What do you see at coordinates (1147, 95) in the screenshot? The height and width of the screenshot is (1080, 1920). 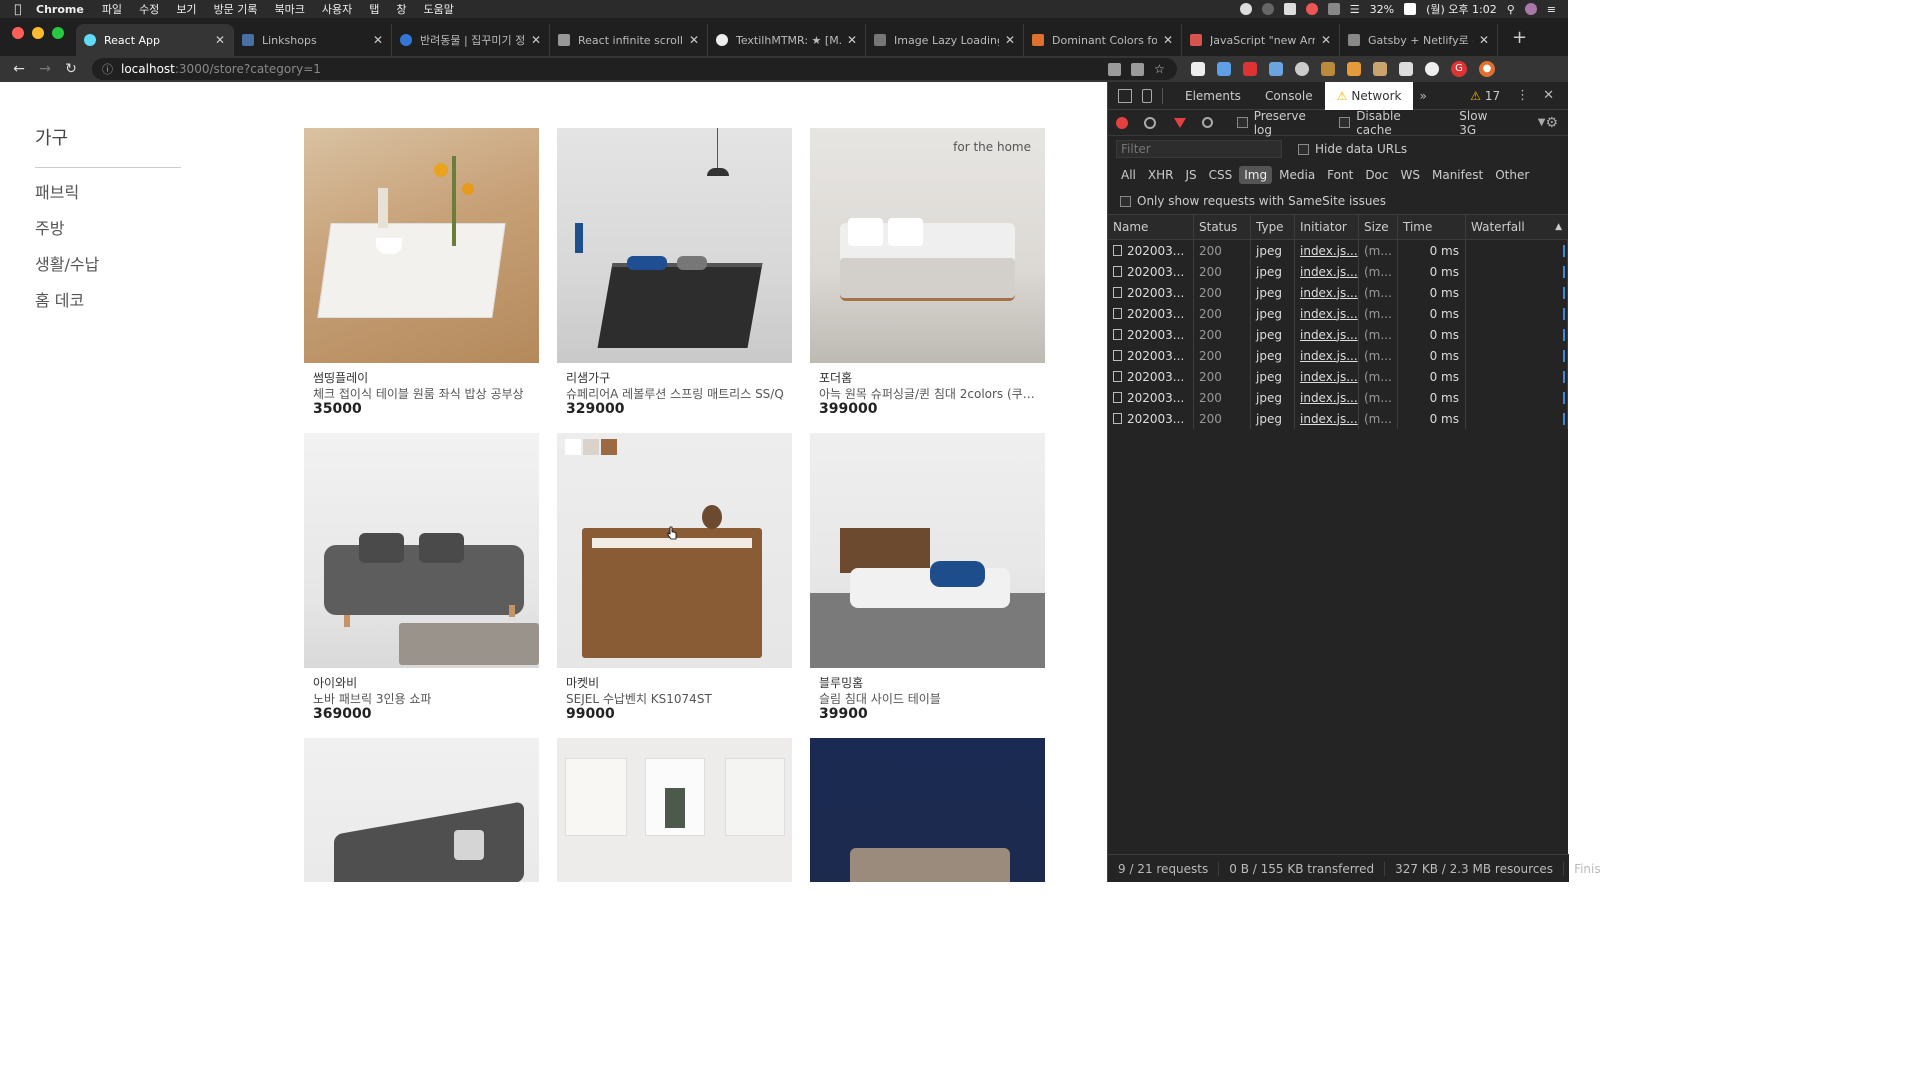 I see `device-toolbar-icon` at bounding box center [1147, 95].